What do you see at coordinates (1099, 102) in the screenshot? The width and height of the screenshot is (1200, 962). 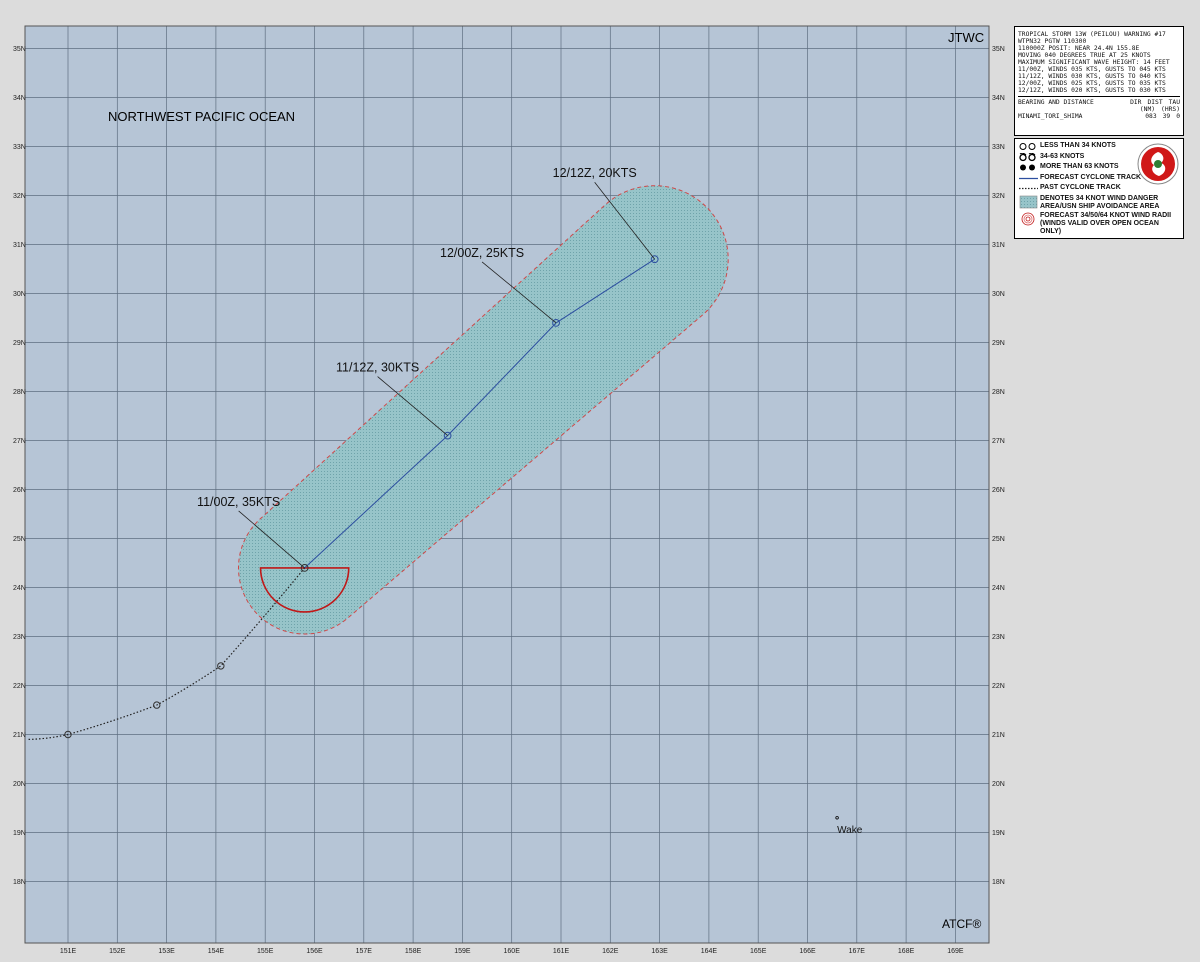 I see `bearing-header-row: BEARING AND DISTANCE DIR DIST TAU` at bounding box center [1099, 102].